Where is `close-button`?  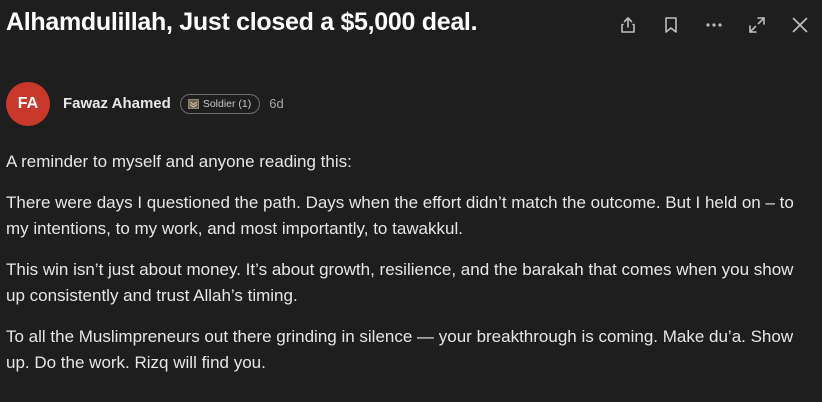 close-button is located at coordinates (799, 24).